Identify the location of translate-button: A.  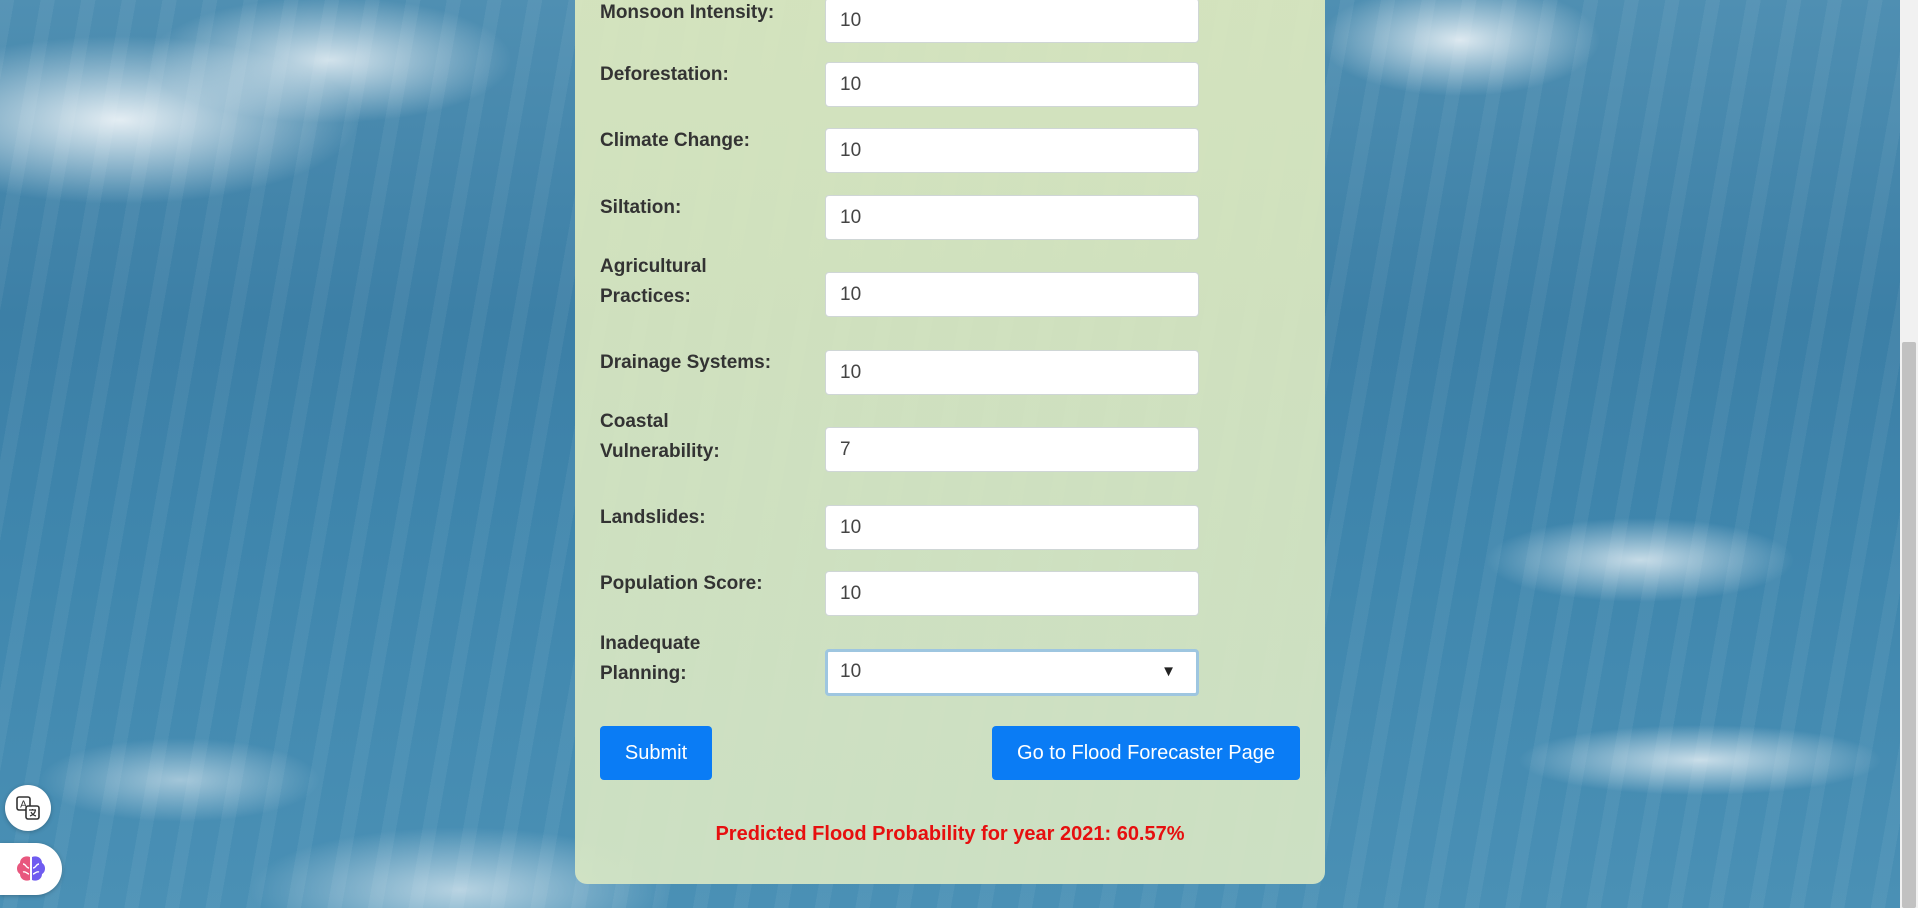
(28, 808).